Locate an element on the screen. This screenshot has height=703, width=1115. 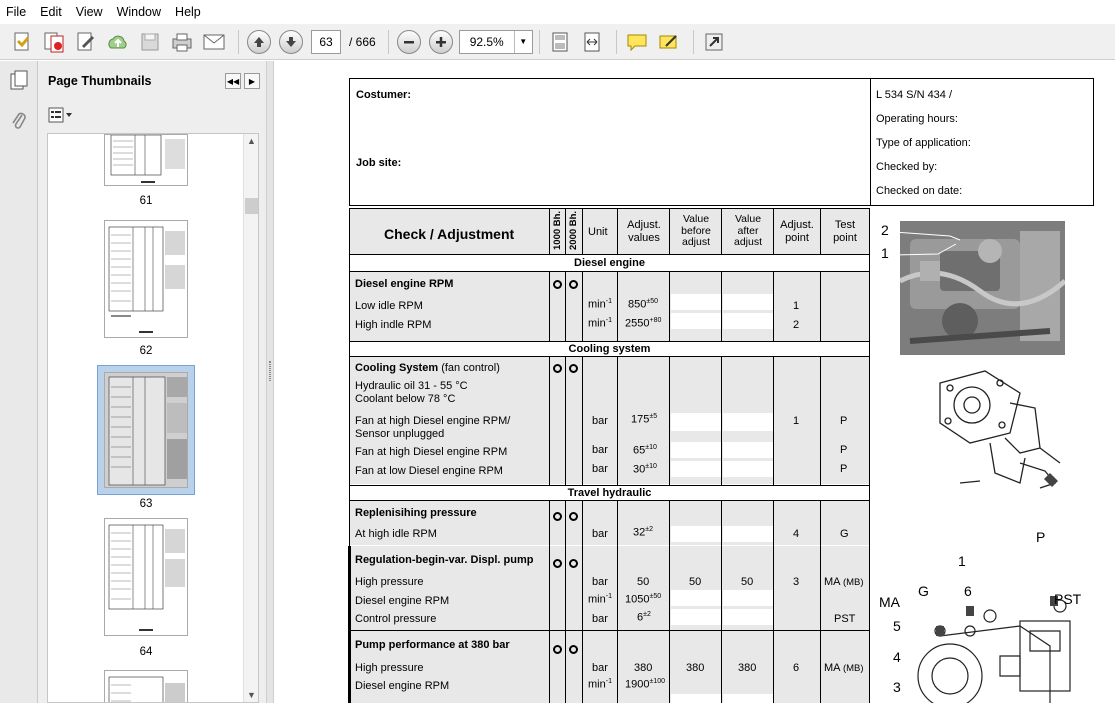
scroll-up-icon: ▲ is located at coordinates (251, 141).